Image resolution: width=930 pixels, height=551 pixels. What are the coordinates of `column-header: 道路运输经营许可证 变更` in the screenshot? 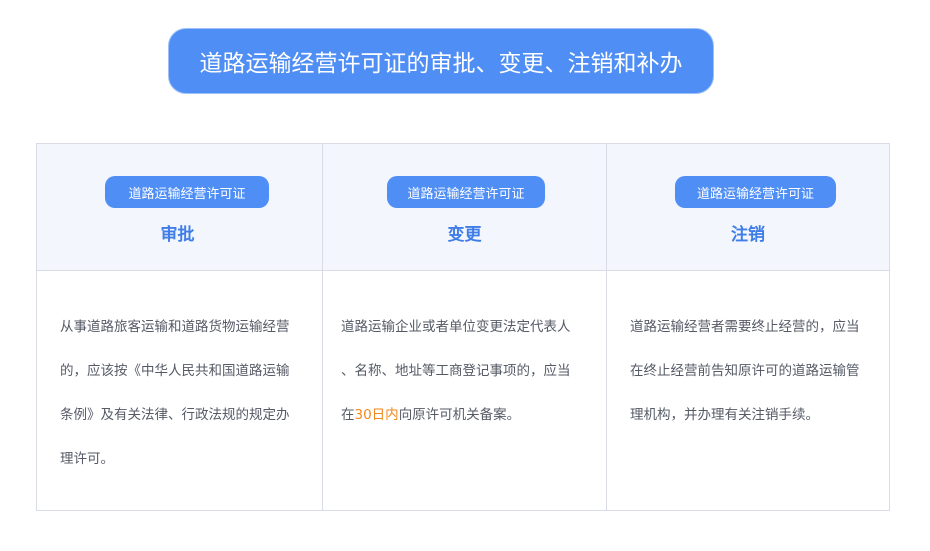 It's located at (464, 207).